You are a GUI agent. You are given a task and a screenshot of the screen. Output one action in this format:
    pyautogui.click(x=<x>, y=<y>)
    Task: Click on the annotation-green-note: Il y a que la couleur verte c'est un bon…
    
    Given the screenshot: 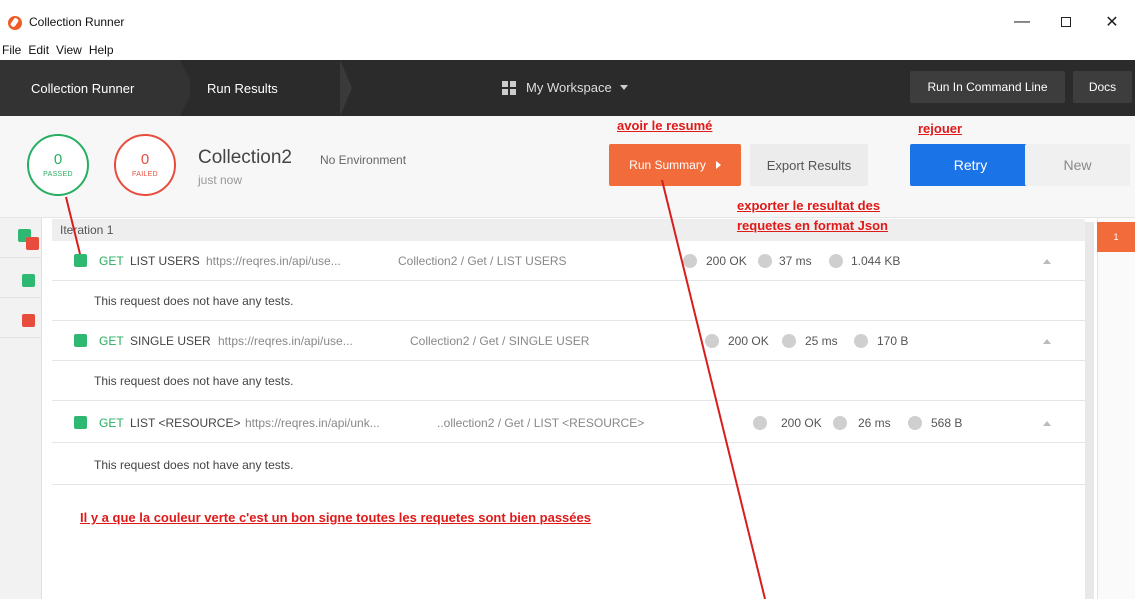 What is the action you would take?
    pyautogui.click(x=335, y=517)
    